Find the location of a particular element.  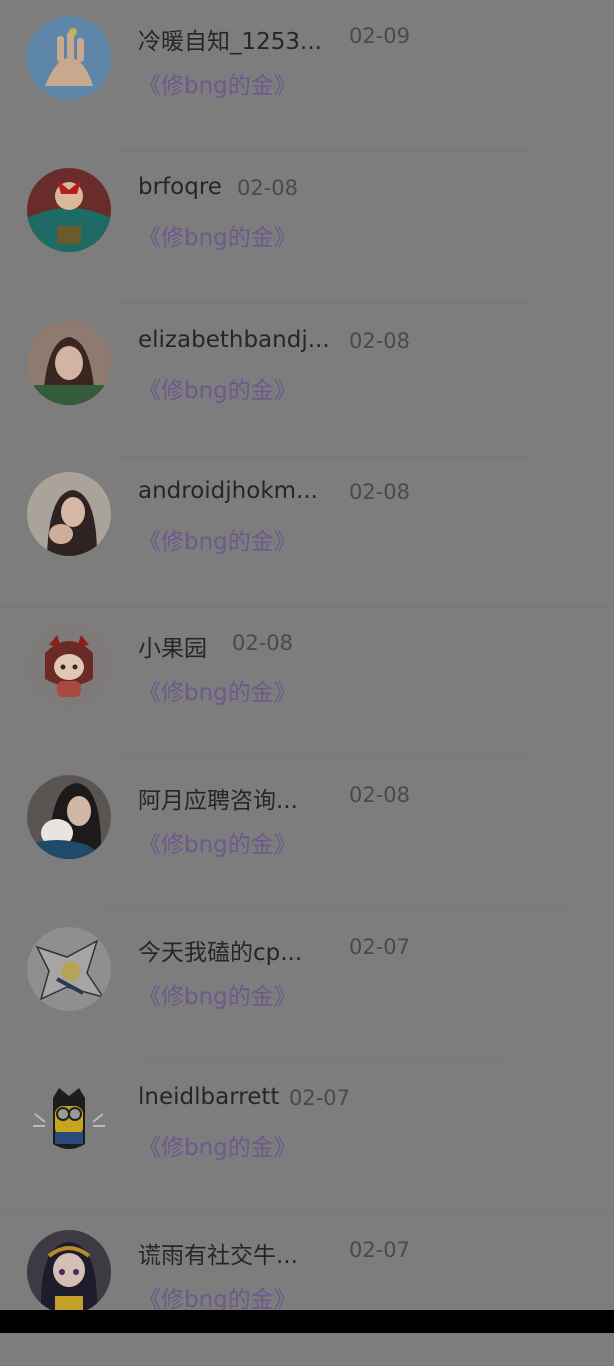

list-item: brfoqre 02-08 《修bng的金》 is located at coordinates (307, 228).